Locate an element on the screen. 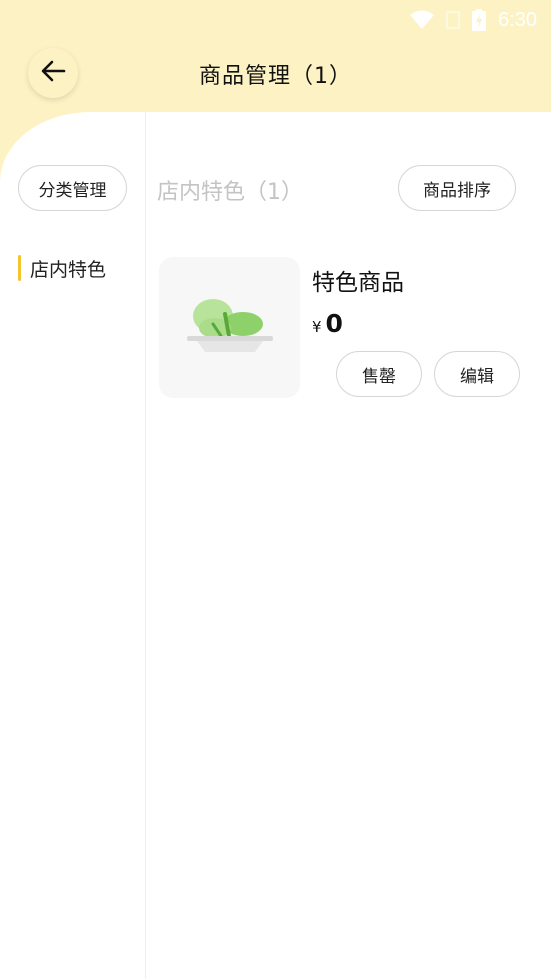  signal-icon is located at coordinates (453, 20).